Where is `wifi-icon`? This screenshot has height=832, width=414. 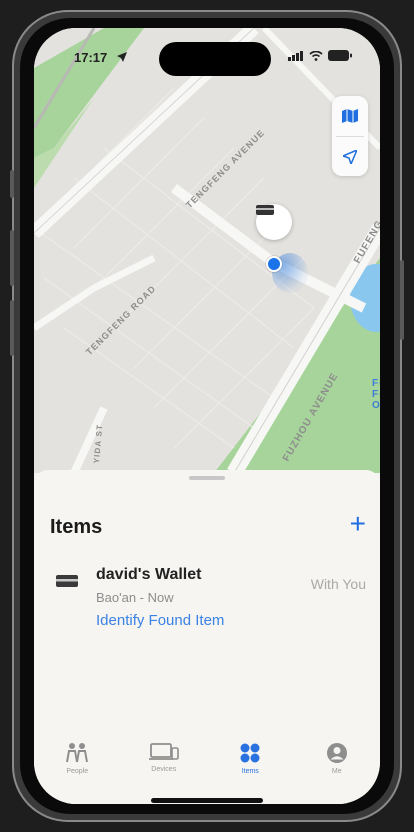
wifi-icon is located at coordinates (316, 55).